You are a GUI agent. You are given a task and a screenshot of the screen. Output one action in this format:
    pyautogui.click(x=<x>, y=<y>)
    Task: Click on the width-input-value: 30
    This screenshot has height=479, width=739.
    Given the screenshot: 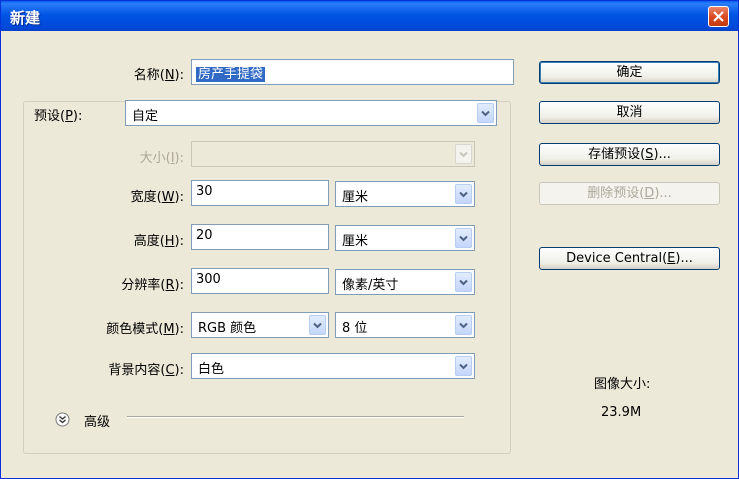 What is the action you would take?
    pyautogui.click(x=204, y=191)
    